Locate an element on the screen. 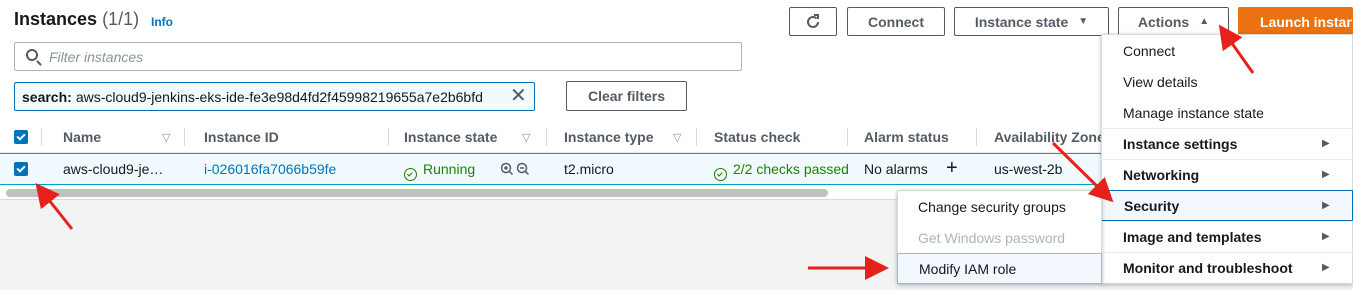 The height and width of the screenshot is (290, 1353). annotation-arrow-actions is located at coordinates (1236, 49).